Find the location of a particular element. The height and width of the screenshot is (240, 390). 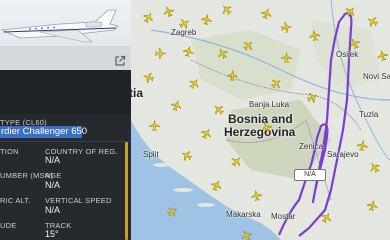

age-value: N/A is located at coordinates (53, 185).